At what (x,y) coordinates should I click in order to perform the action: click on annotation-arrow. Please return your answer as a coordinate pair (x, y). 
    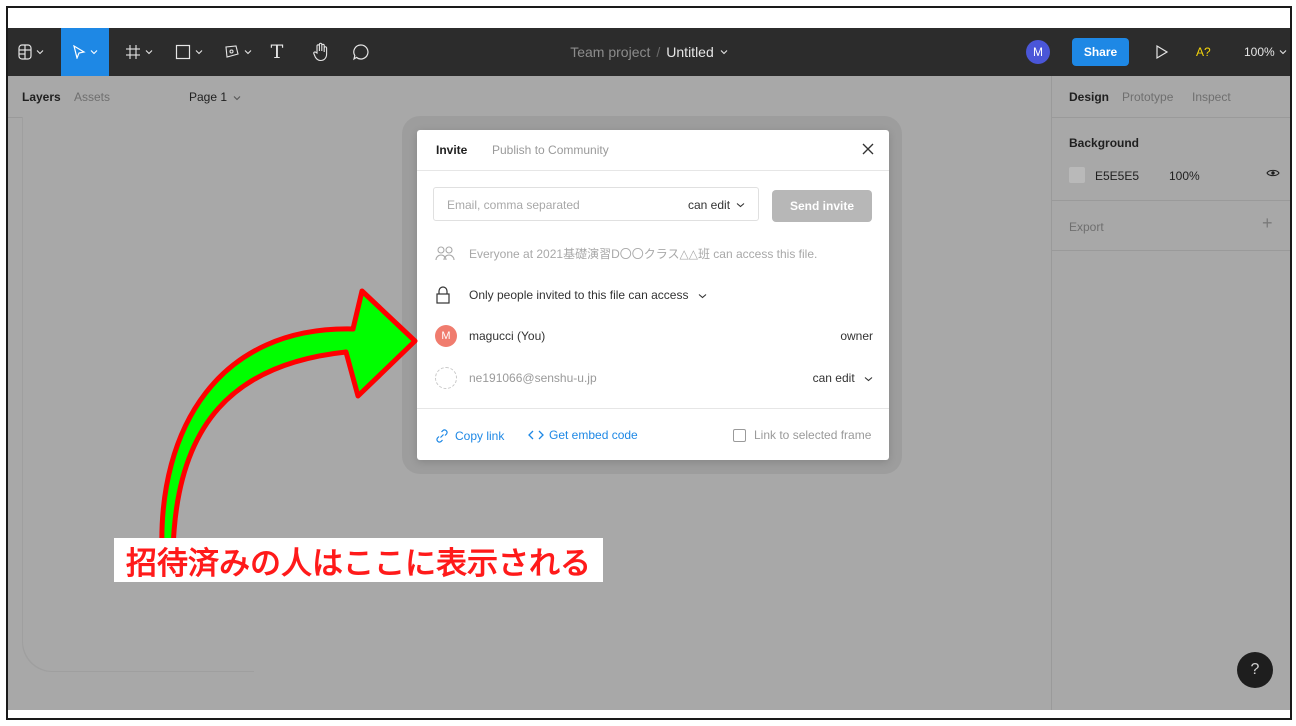
    Looking at the image, I should click on (288, 421).